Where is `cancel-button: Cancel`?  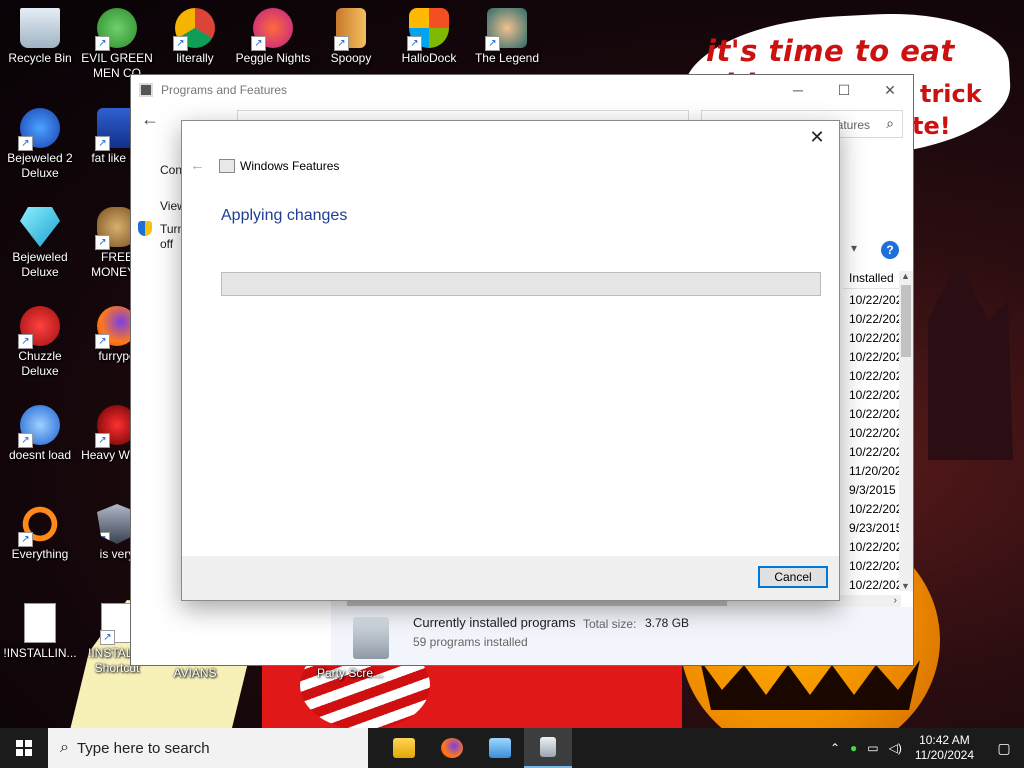
cancel-button: Cancel is located at coordinates (793, 577).